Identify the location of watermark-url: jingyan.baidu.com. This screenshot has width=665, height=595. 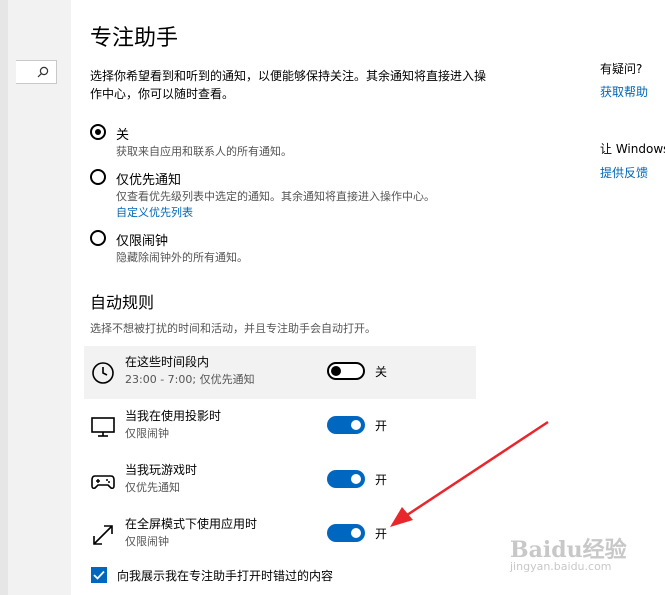
(561, 566).